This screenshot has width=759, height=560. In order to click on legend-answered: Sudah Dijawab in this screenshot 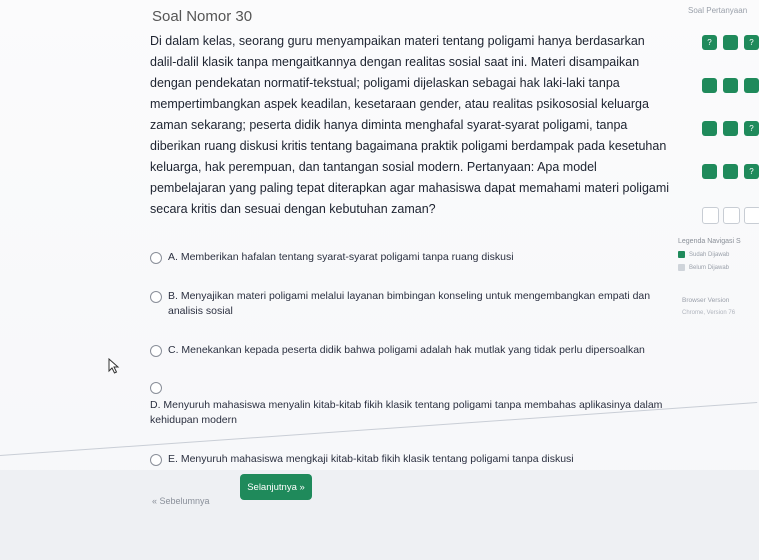, I will do `click(718, 254)`.